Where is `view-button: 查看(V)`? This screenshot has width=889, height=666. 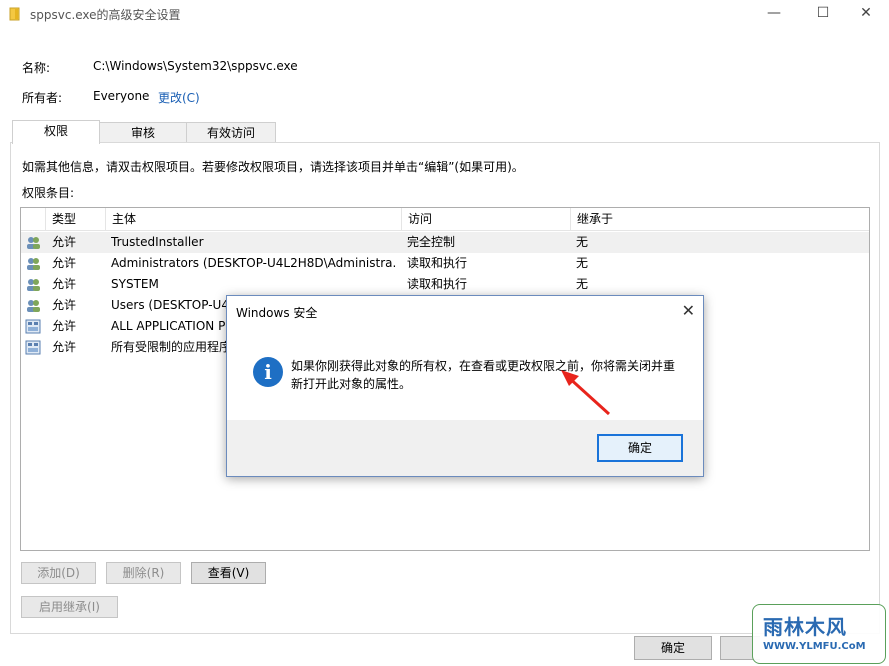 view-button: 查看(V) is located at coordinates (228, 573).